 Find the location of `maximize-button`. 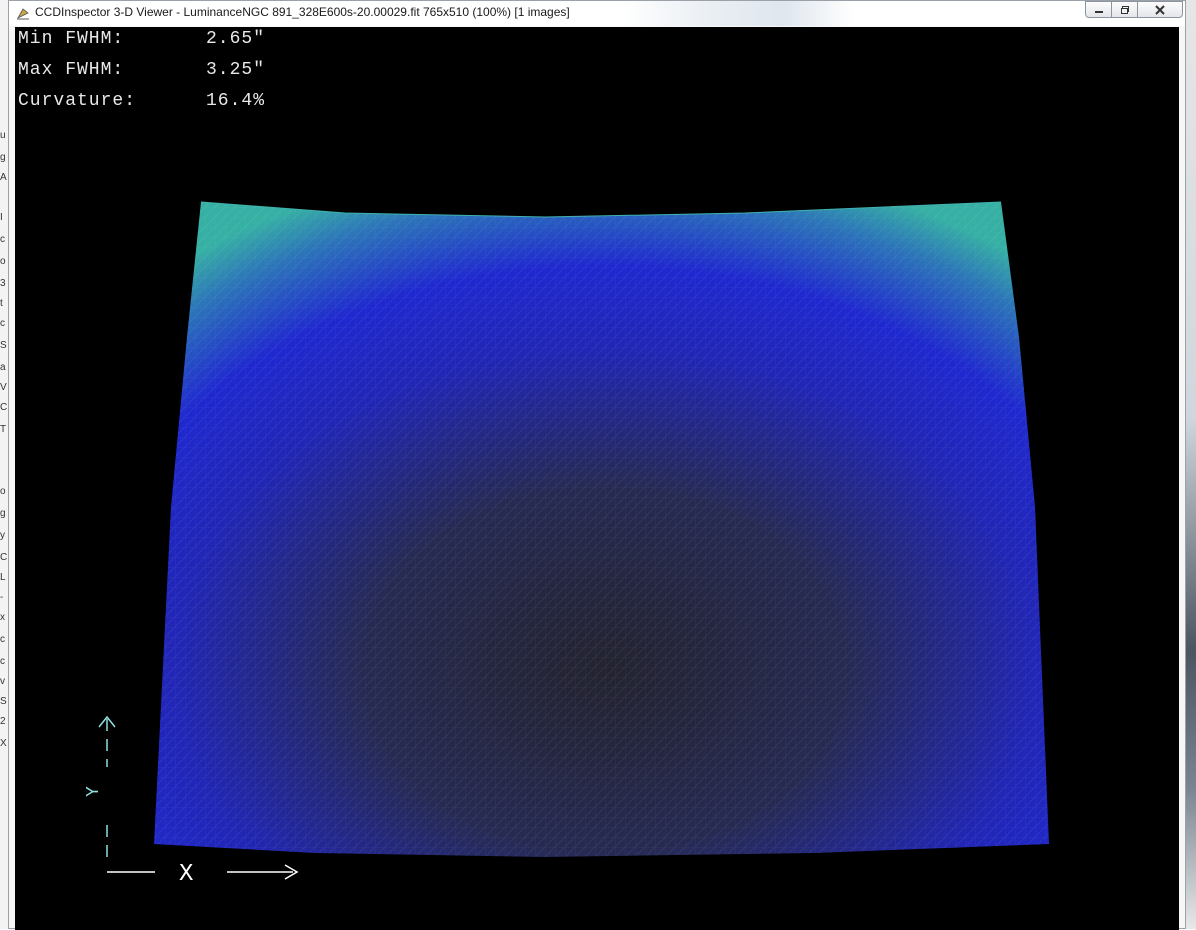

maximize-button is located at coordinates (1124, 9).